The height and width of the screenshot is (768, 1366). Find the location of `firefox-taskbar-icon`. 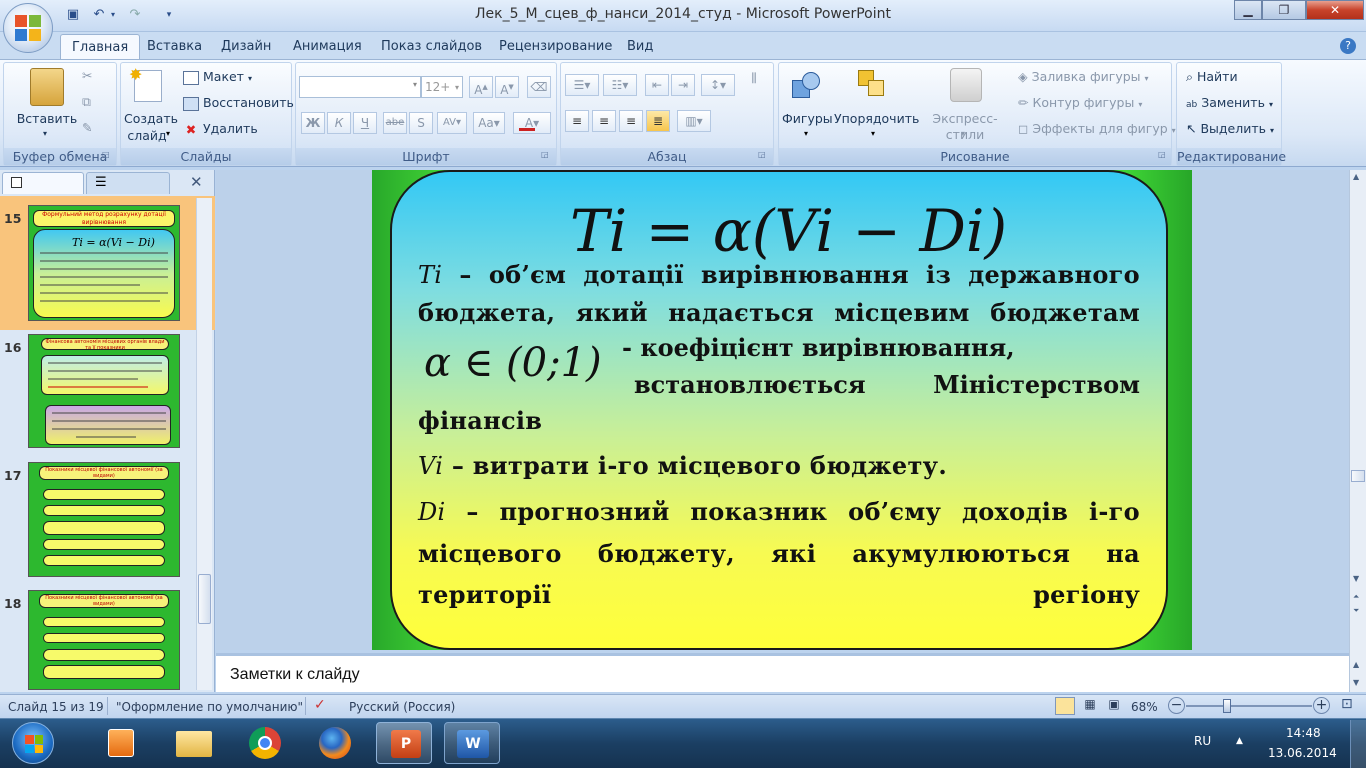

firefox-taskbar-icon is located at coordinates (334, 743).